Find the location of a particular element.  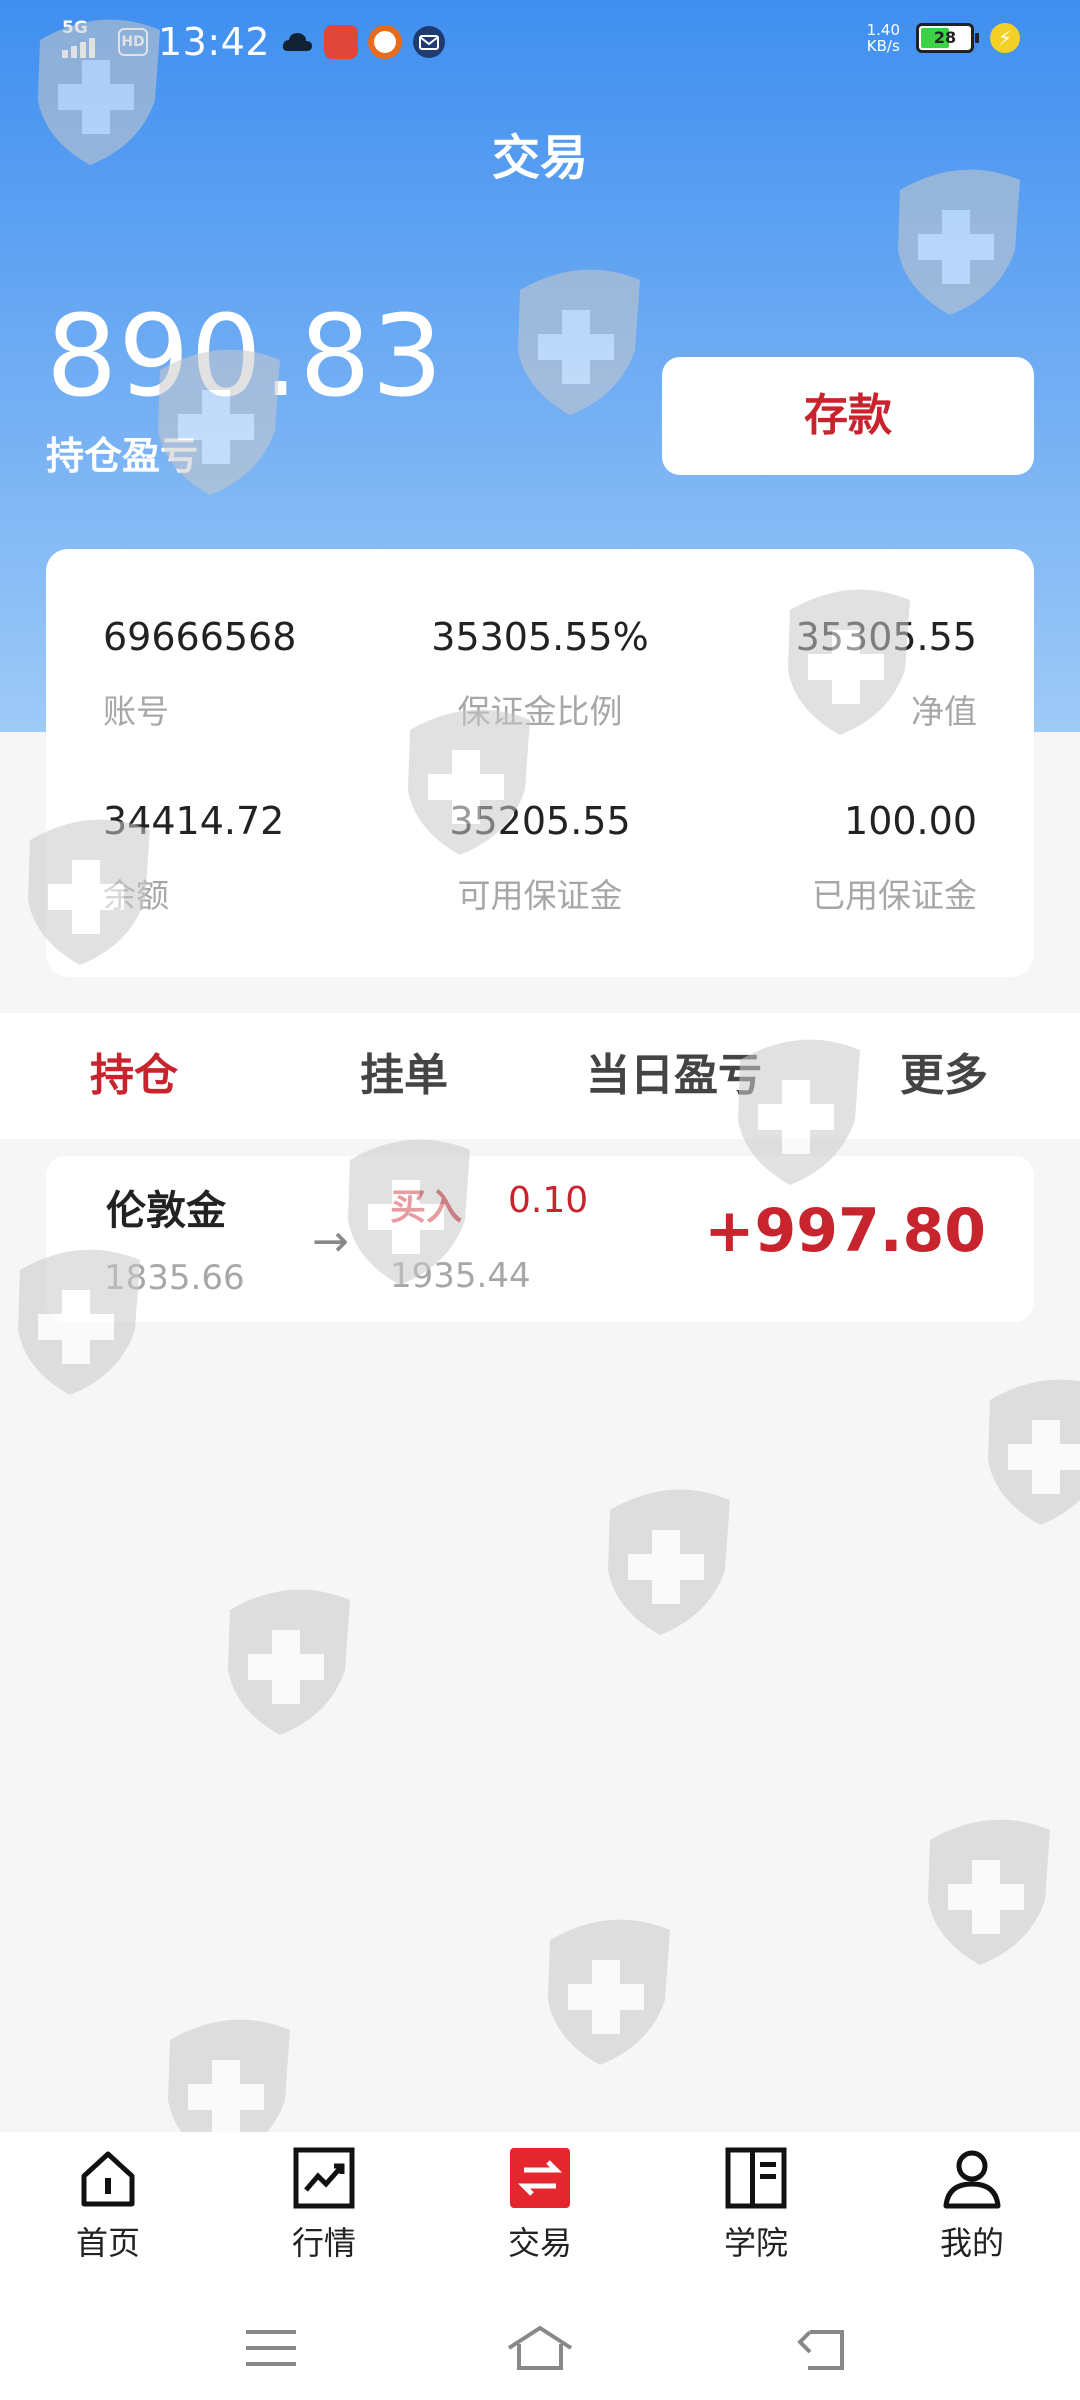

signal-icon: 5G is located at coordinates (84, 40).